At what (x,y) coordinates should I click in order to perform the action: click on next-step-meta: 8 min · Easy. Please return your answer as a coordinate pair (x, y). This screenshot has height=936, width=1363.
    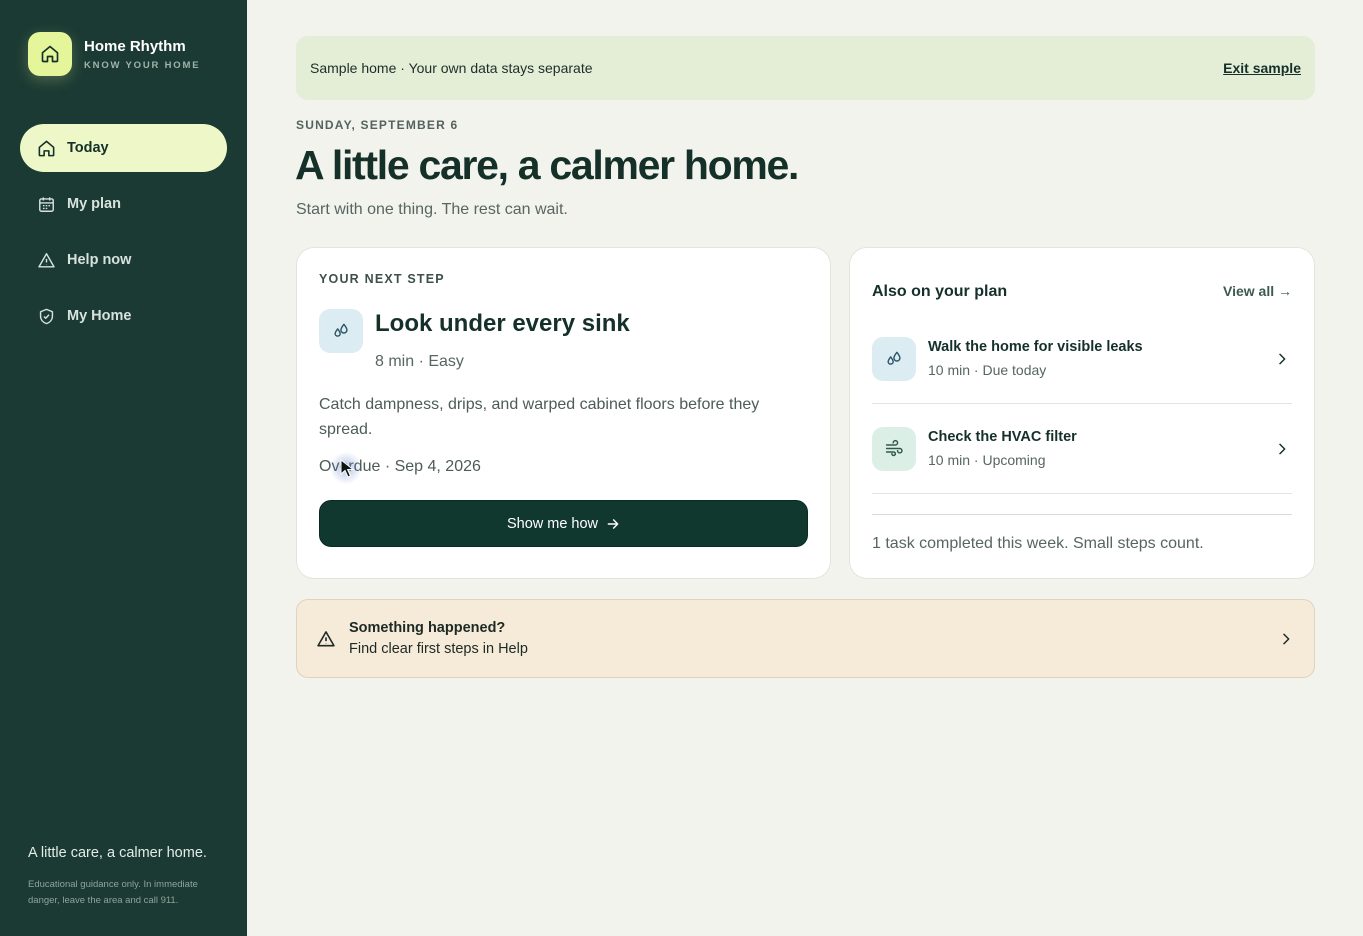
    Looking at the image, I should click on (419, 361).